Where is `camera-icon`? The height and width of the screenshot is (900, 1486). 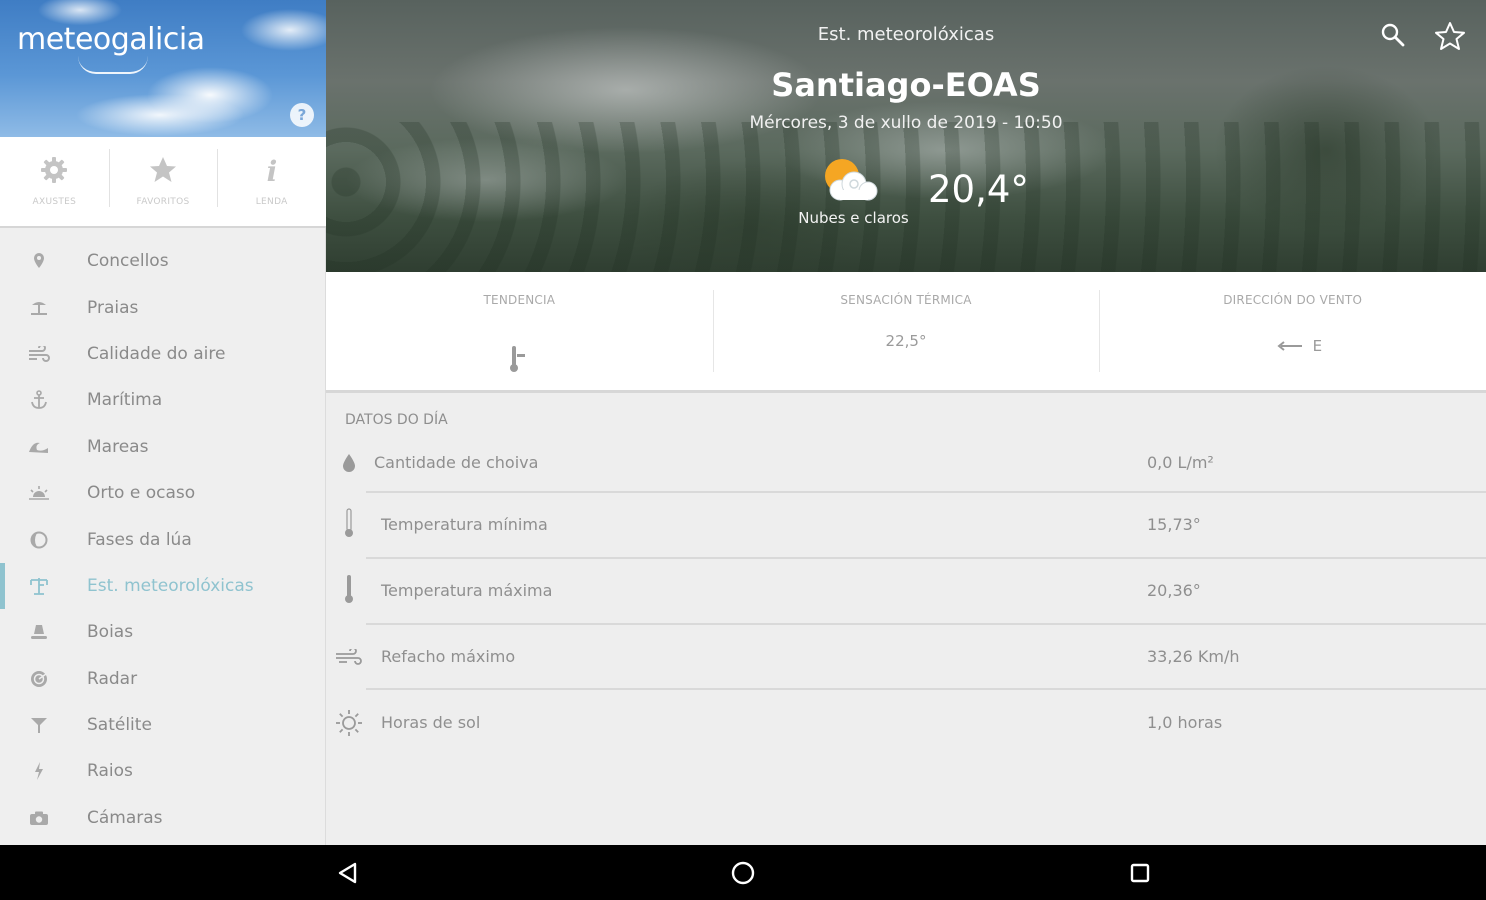
camera-icon is located at coordinates (39, 818).